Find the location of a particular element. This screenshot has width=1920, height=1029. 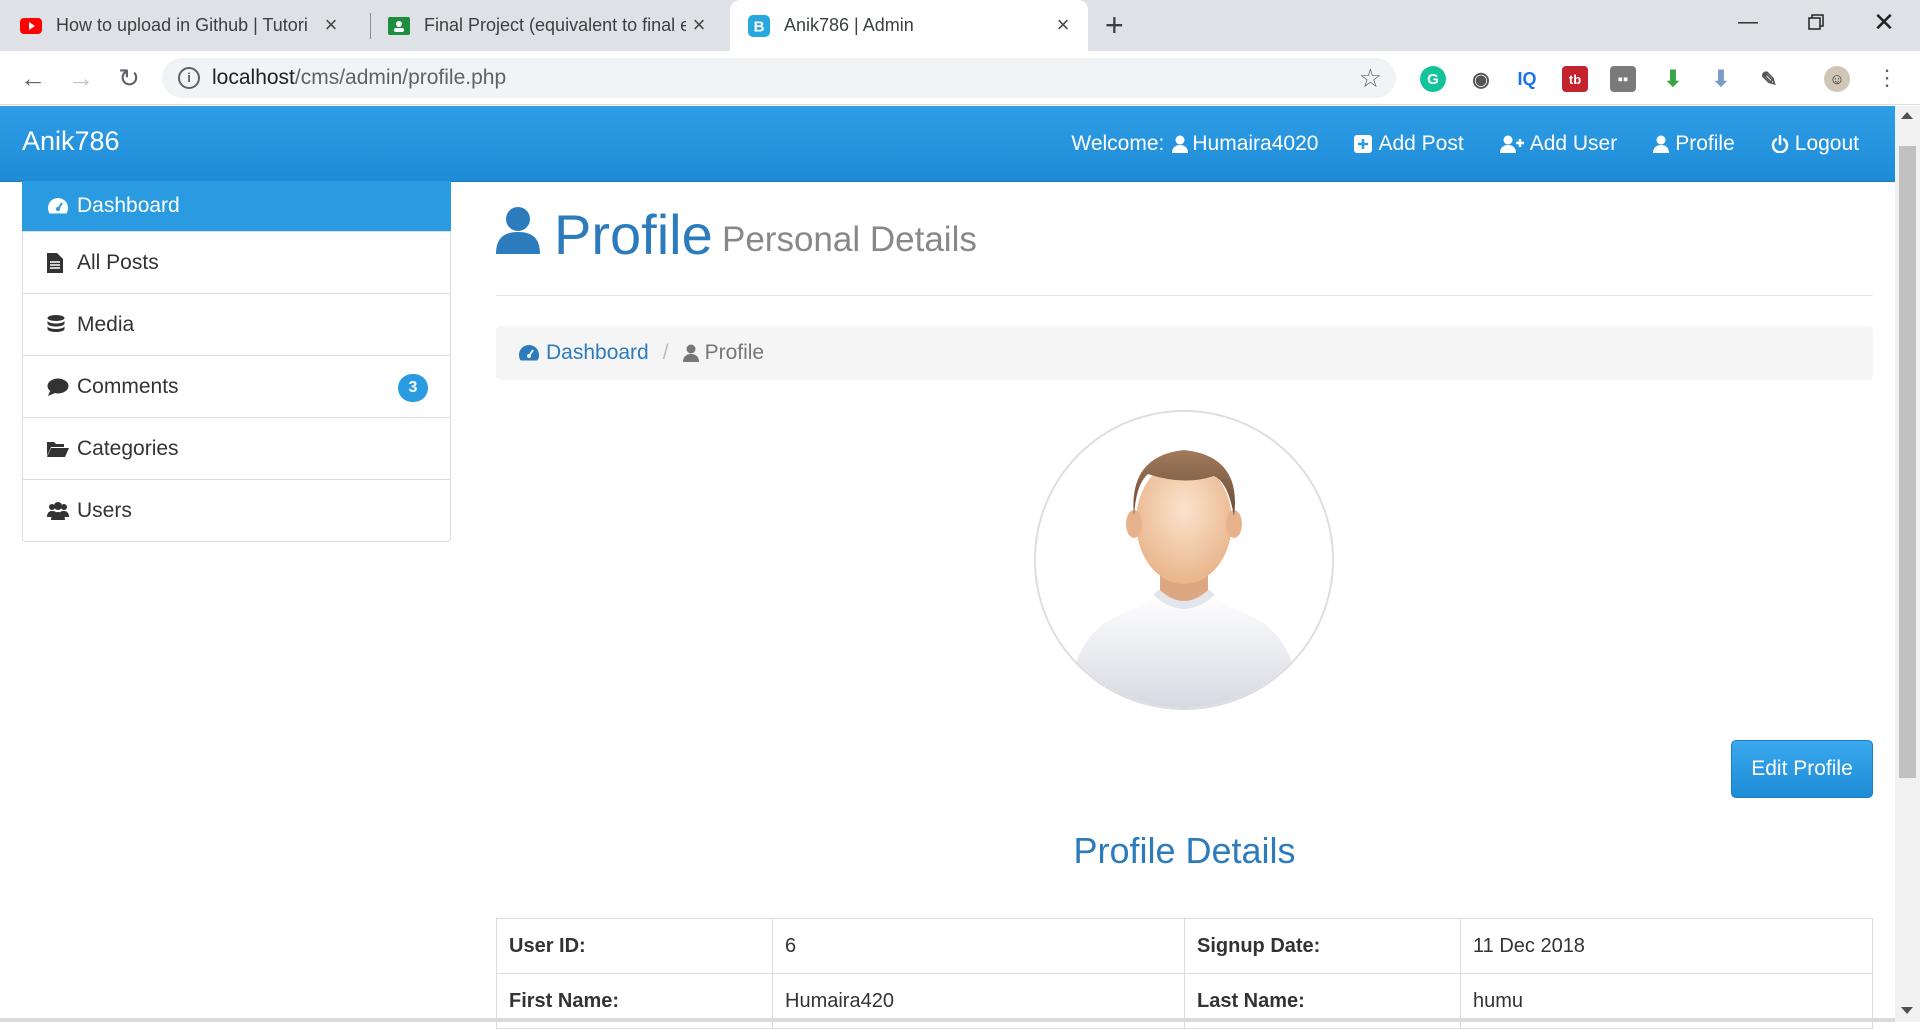

sidebar-item-all-posts: All Posts is located at coordinates (236, 262).